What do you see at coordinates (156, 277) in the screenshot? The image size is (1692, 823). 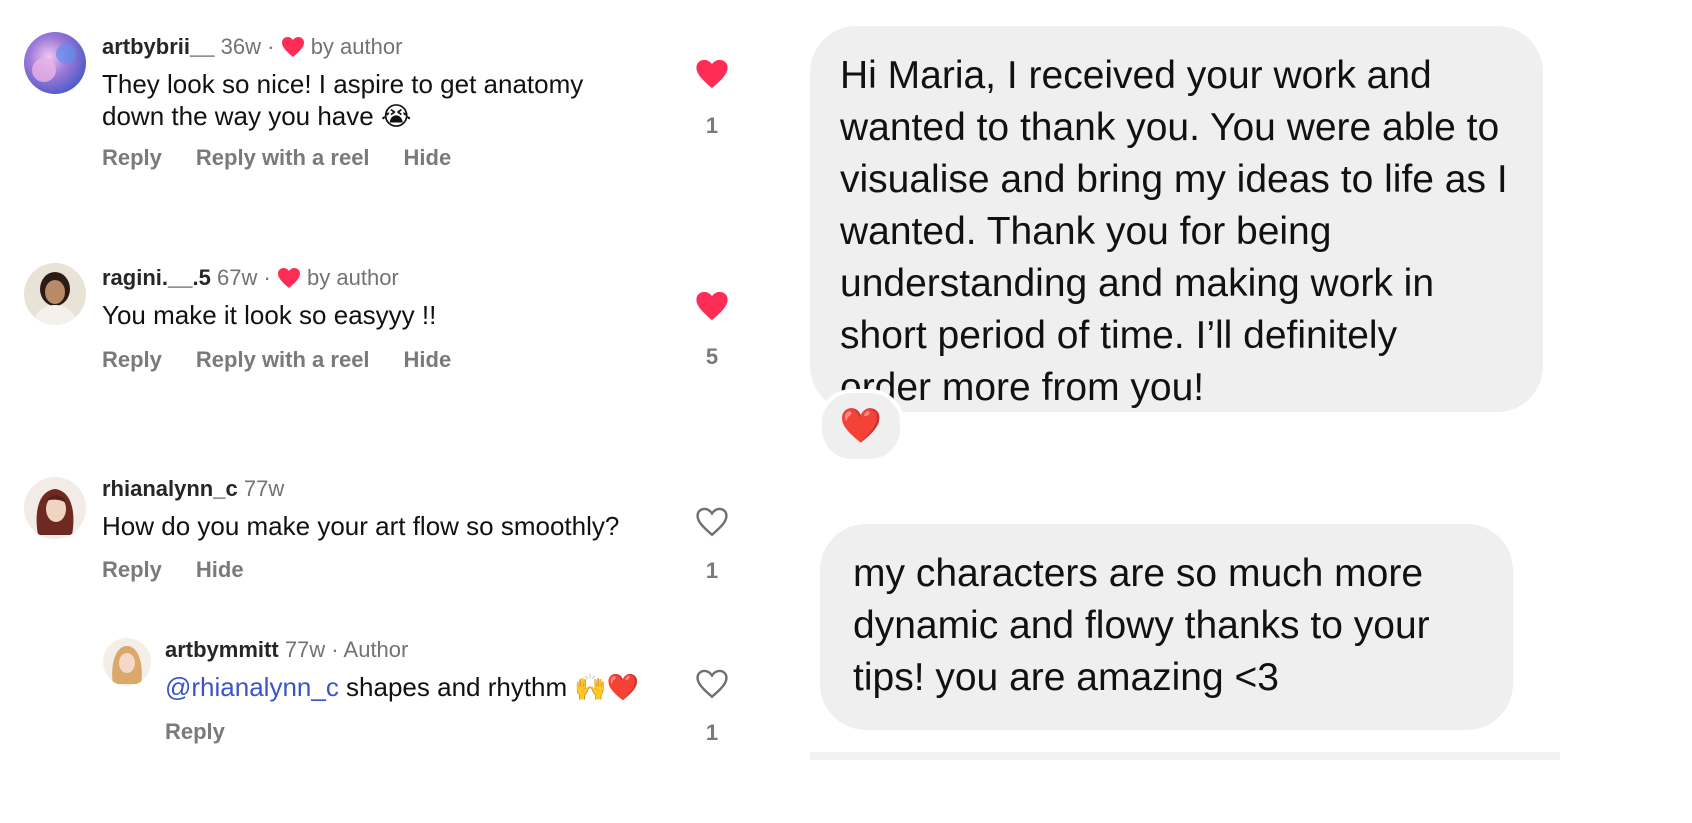 I see `username: ragini.__.5` at bounding box center [156, 277].